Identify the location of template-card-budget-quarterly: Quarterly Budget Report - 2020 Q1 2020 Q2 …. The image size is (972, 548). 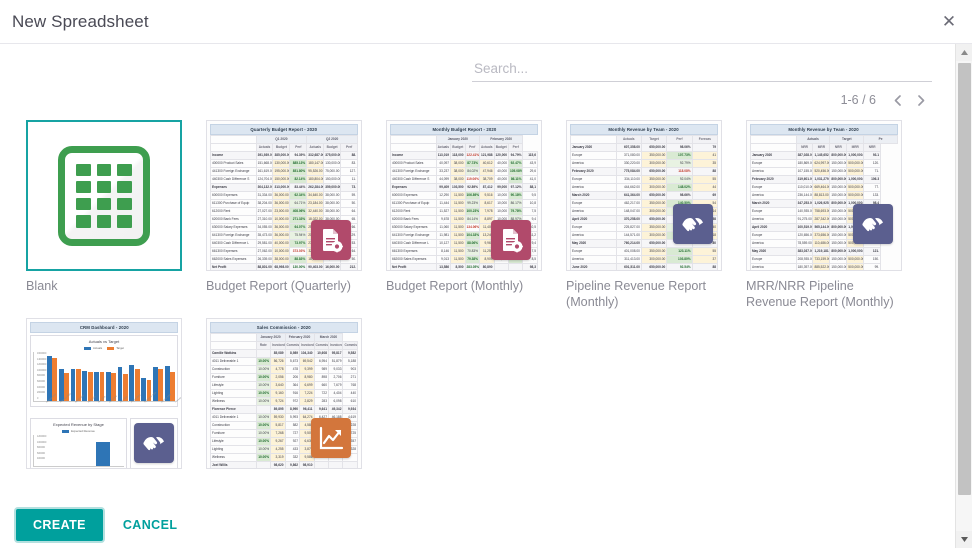
(296, 215).